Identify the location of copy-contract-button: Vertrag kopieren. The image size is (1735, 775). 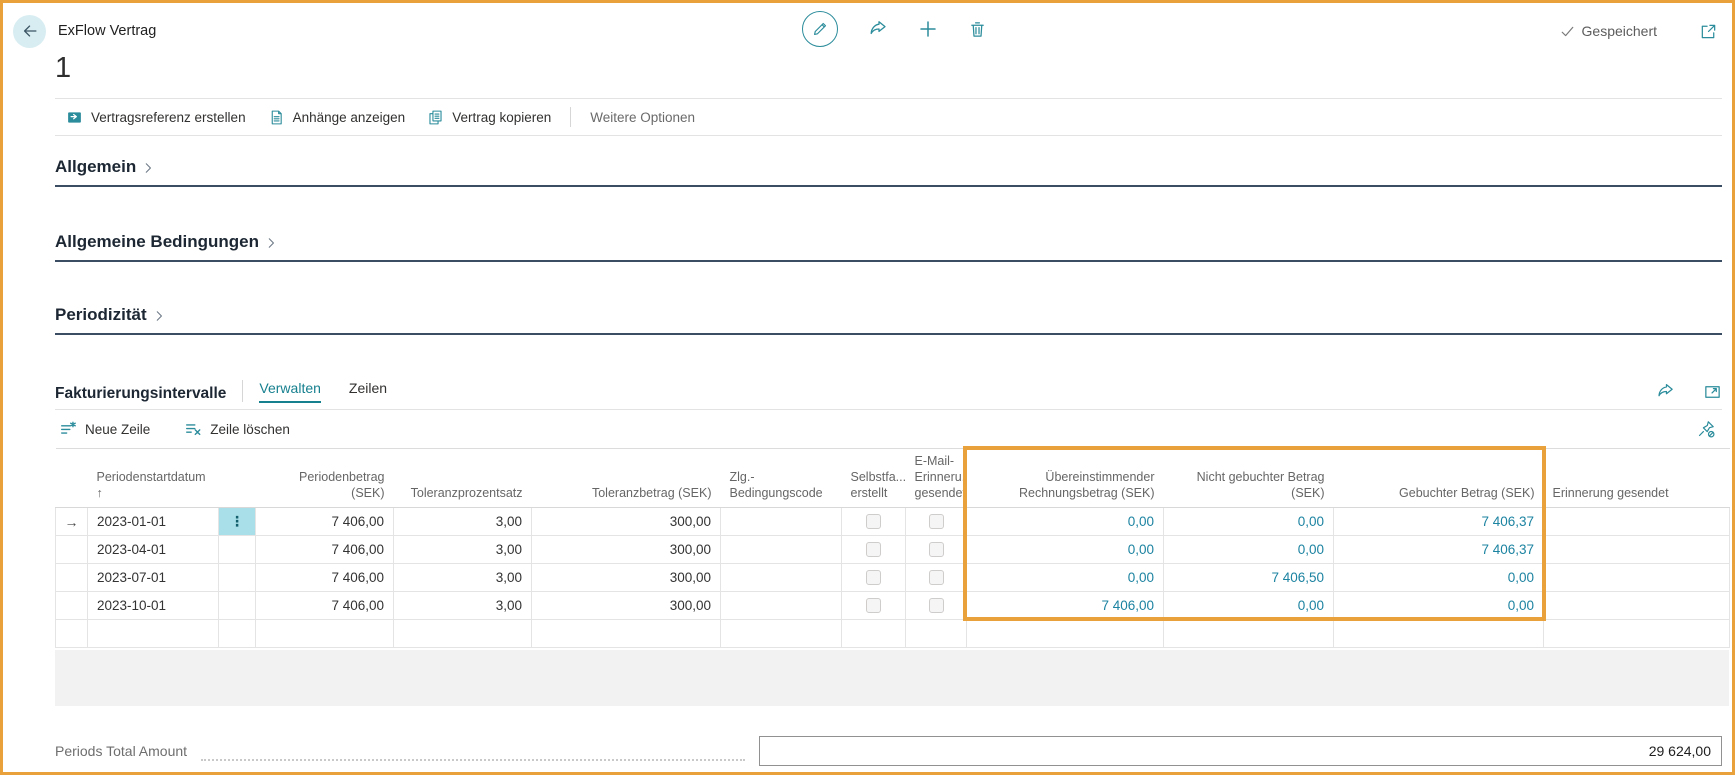
(489, 117).